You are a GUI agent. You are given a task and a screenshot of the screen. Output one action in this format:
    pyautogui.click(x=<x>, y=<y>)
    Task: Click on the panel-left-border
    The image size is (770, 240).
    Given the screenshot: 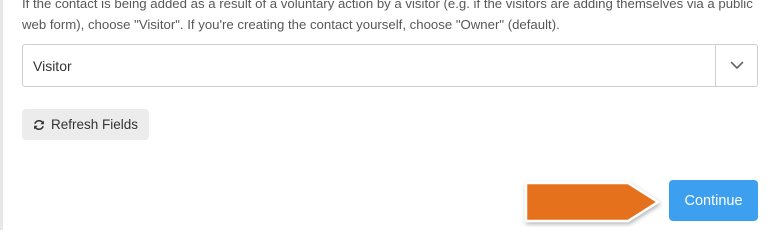 What is the action you would take?
    pyautogui.click(x=1, y=115)
    